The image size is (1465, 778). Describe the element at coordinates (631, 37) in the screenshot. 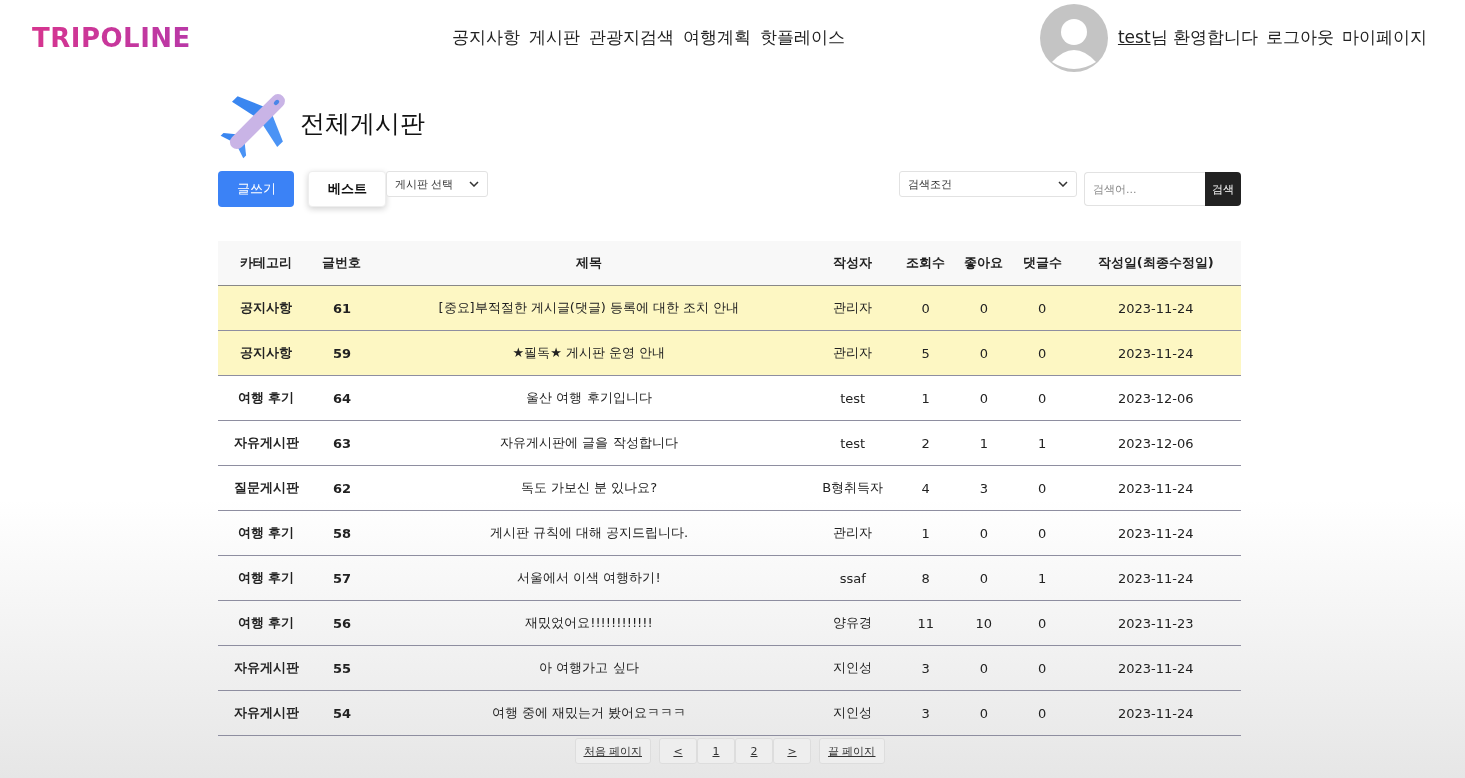

I see `nav-link: 관광지검색` at that location.